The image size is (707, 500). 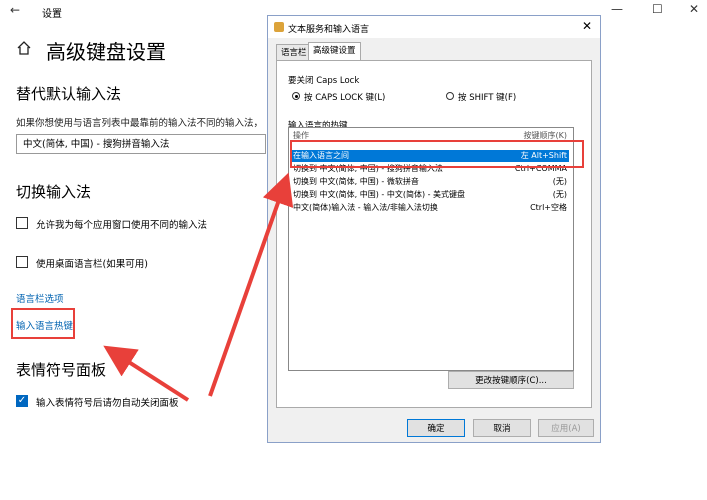 I want to click on annotation-arrows, so click(x=198, y=287).